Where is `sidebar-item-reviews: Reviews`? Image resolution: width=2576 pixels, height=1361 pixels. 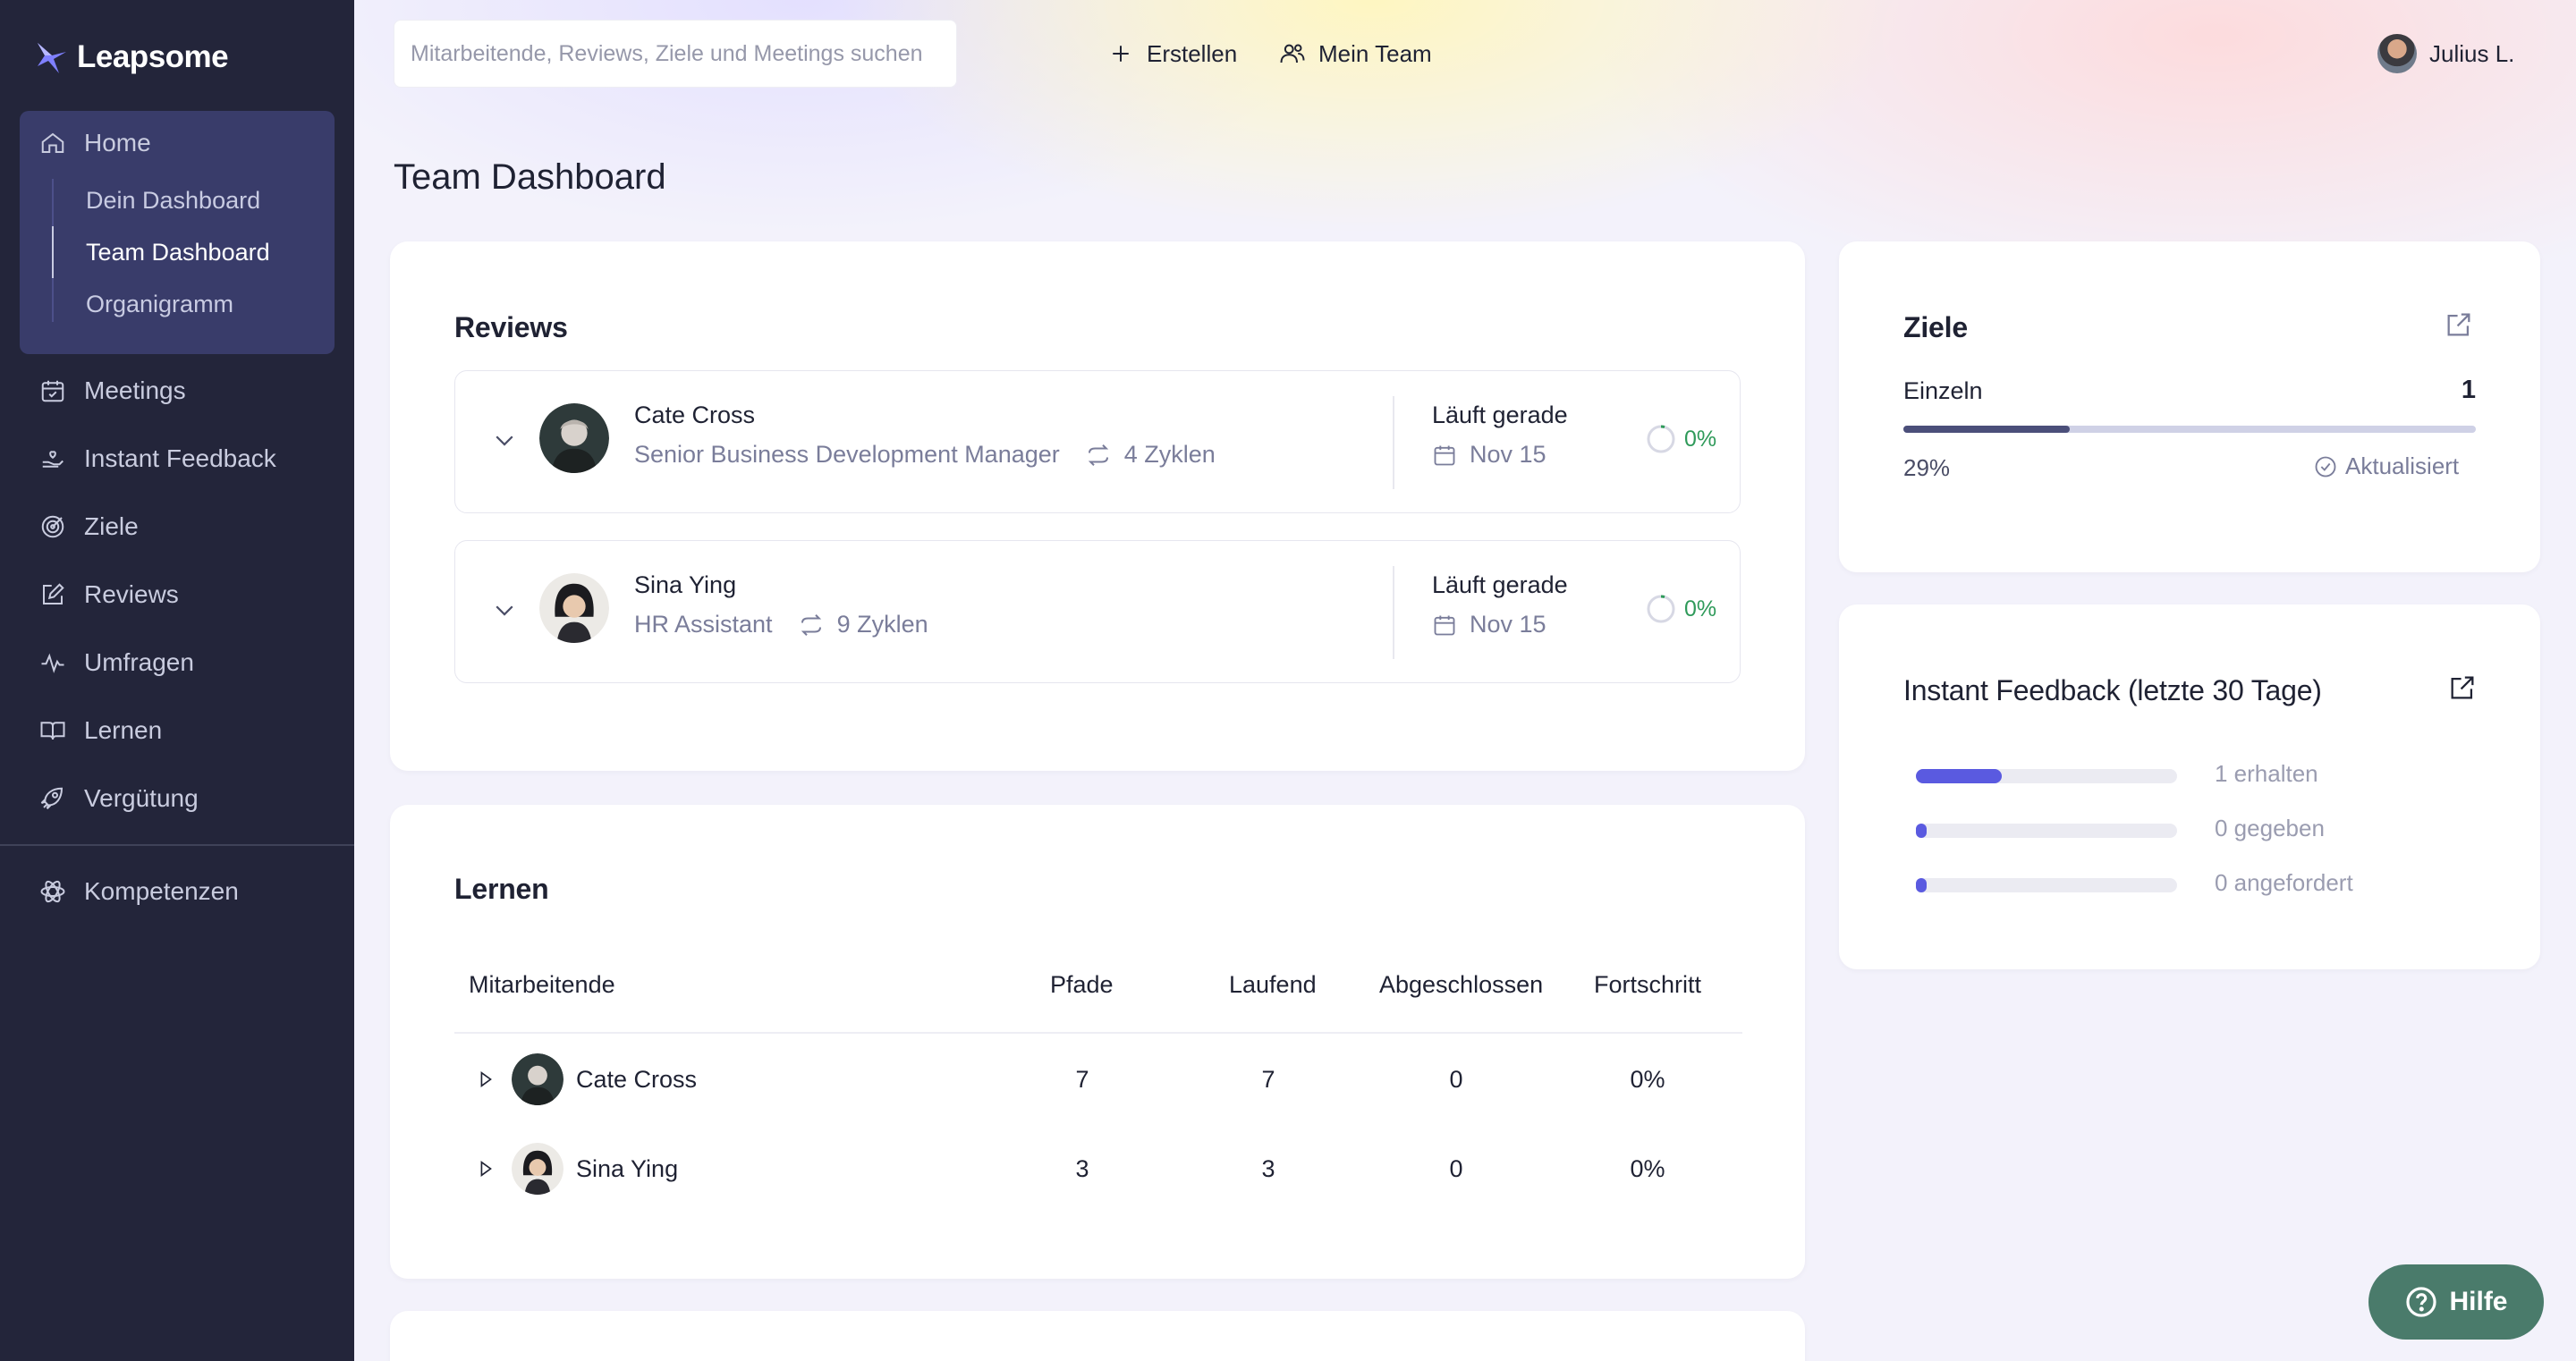 sidebar-item-reviews: Reviews is located at coordinates (187, 594).